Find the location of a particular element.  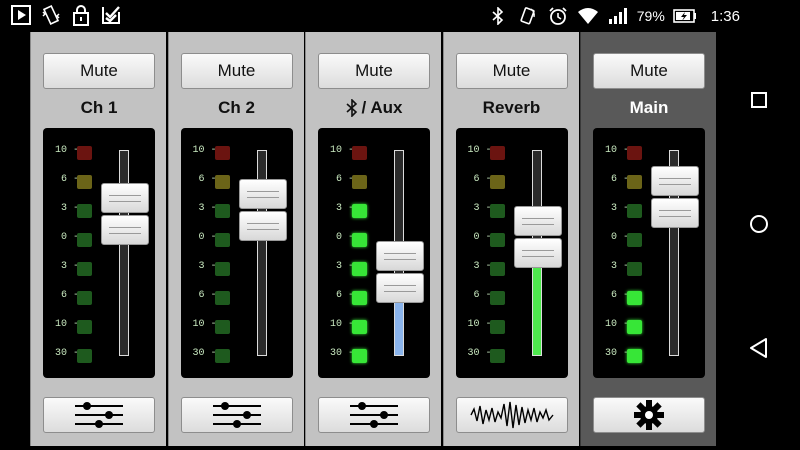

waveform-button is located at coordinates (511, 415).